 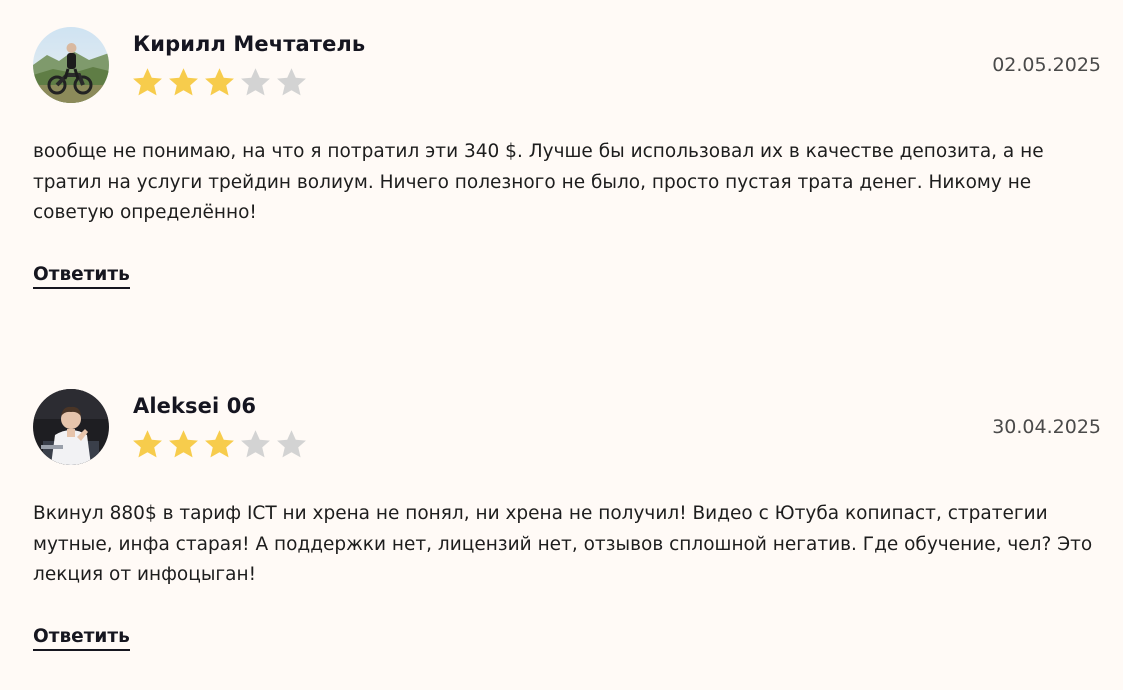 What do you see at coordinates (1046, 427) in the screenshot?
I see `review-date: 30.04.2025` at bounding box center [1046, 427].